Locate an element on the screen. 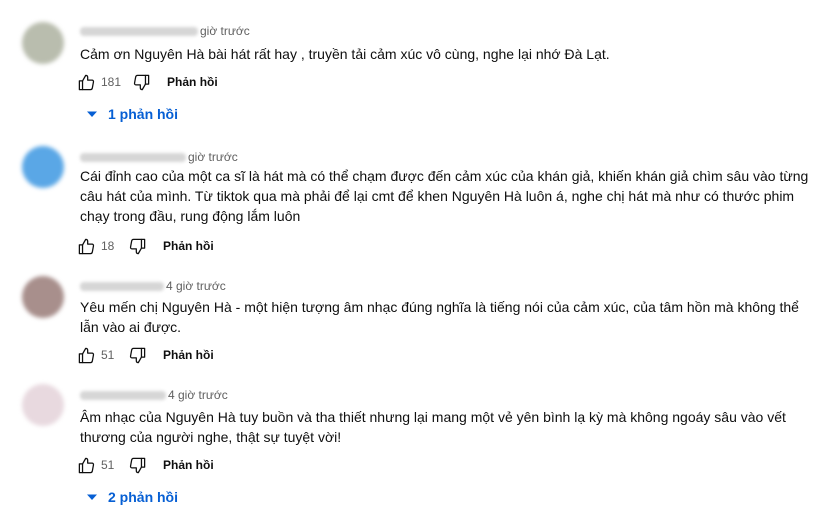 This screenshot has width=829, height=515. like-count: 18 is located at coordinates (108, 246).